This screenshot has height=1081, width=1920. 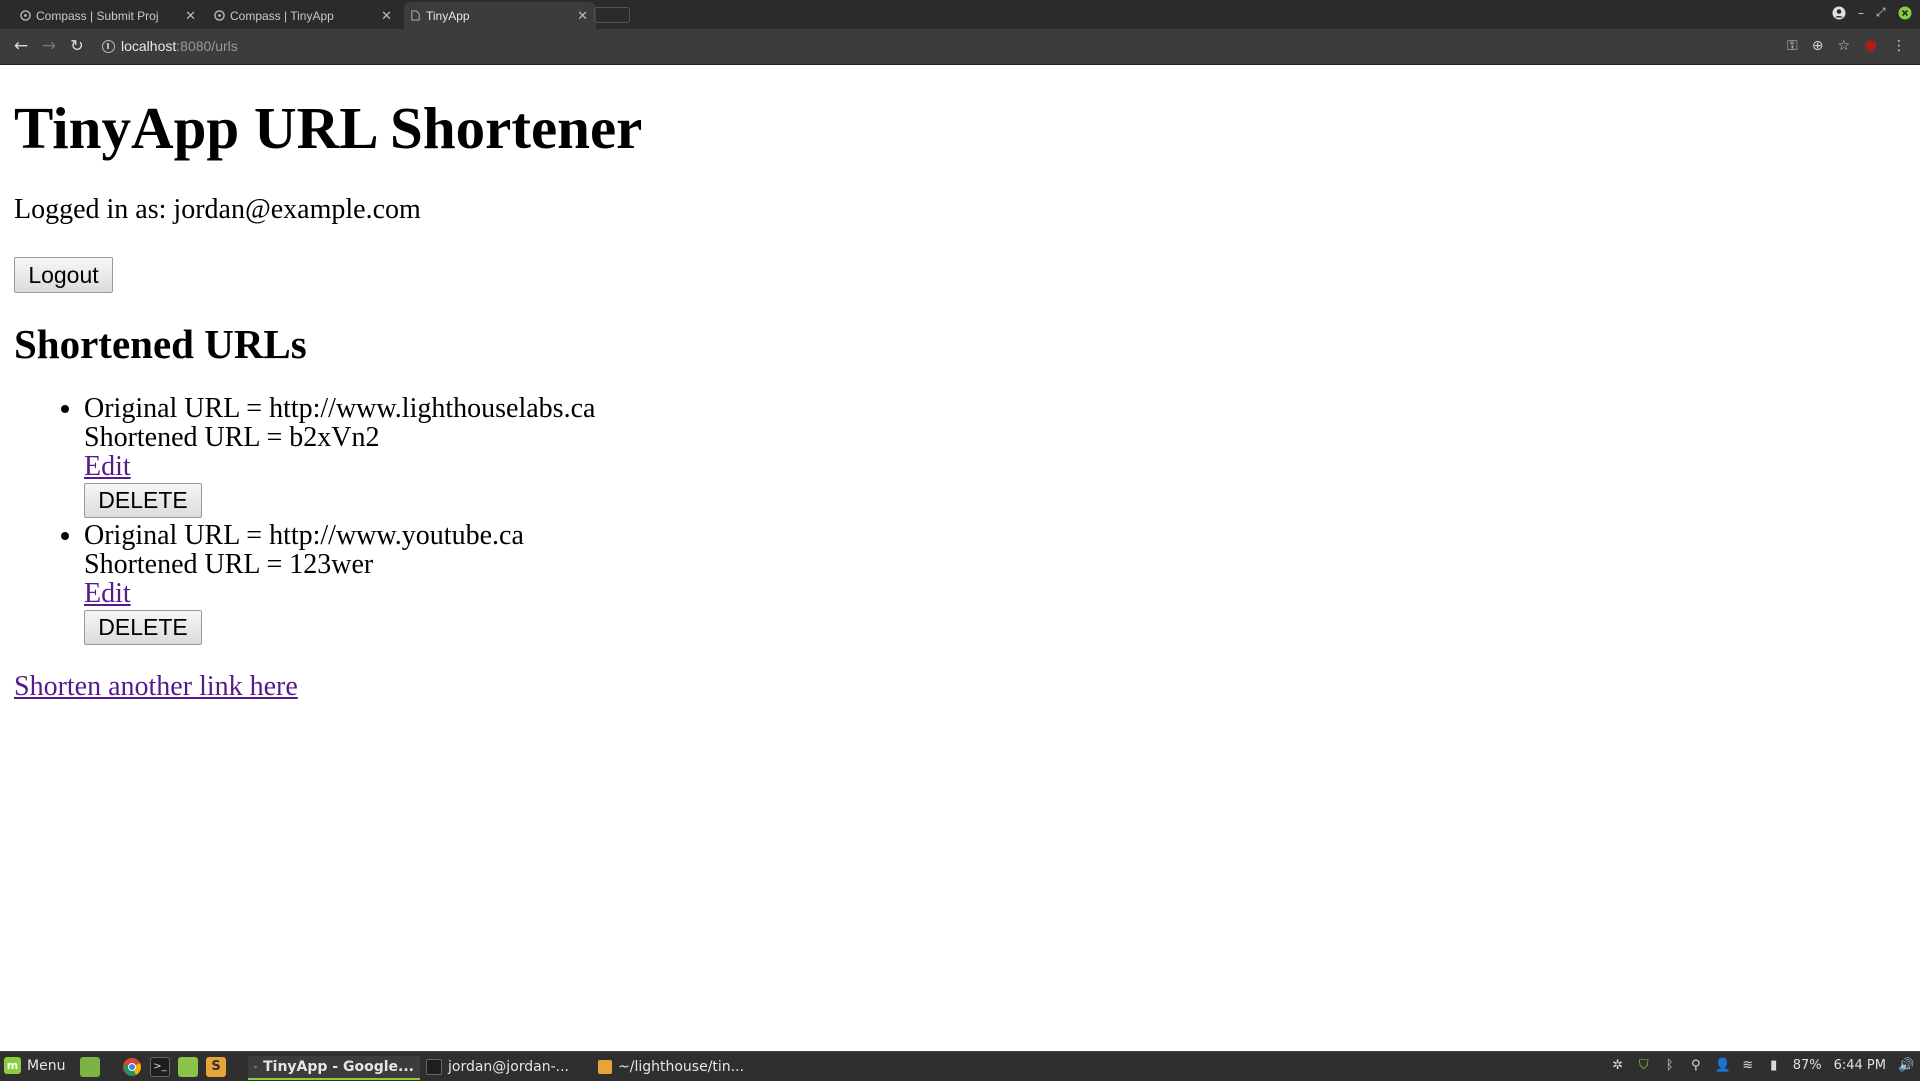 What do you see at coordinates (434, 1067) in the screenshot?
I see `terminal-icon` at bounding box center [434, 1067].